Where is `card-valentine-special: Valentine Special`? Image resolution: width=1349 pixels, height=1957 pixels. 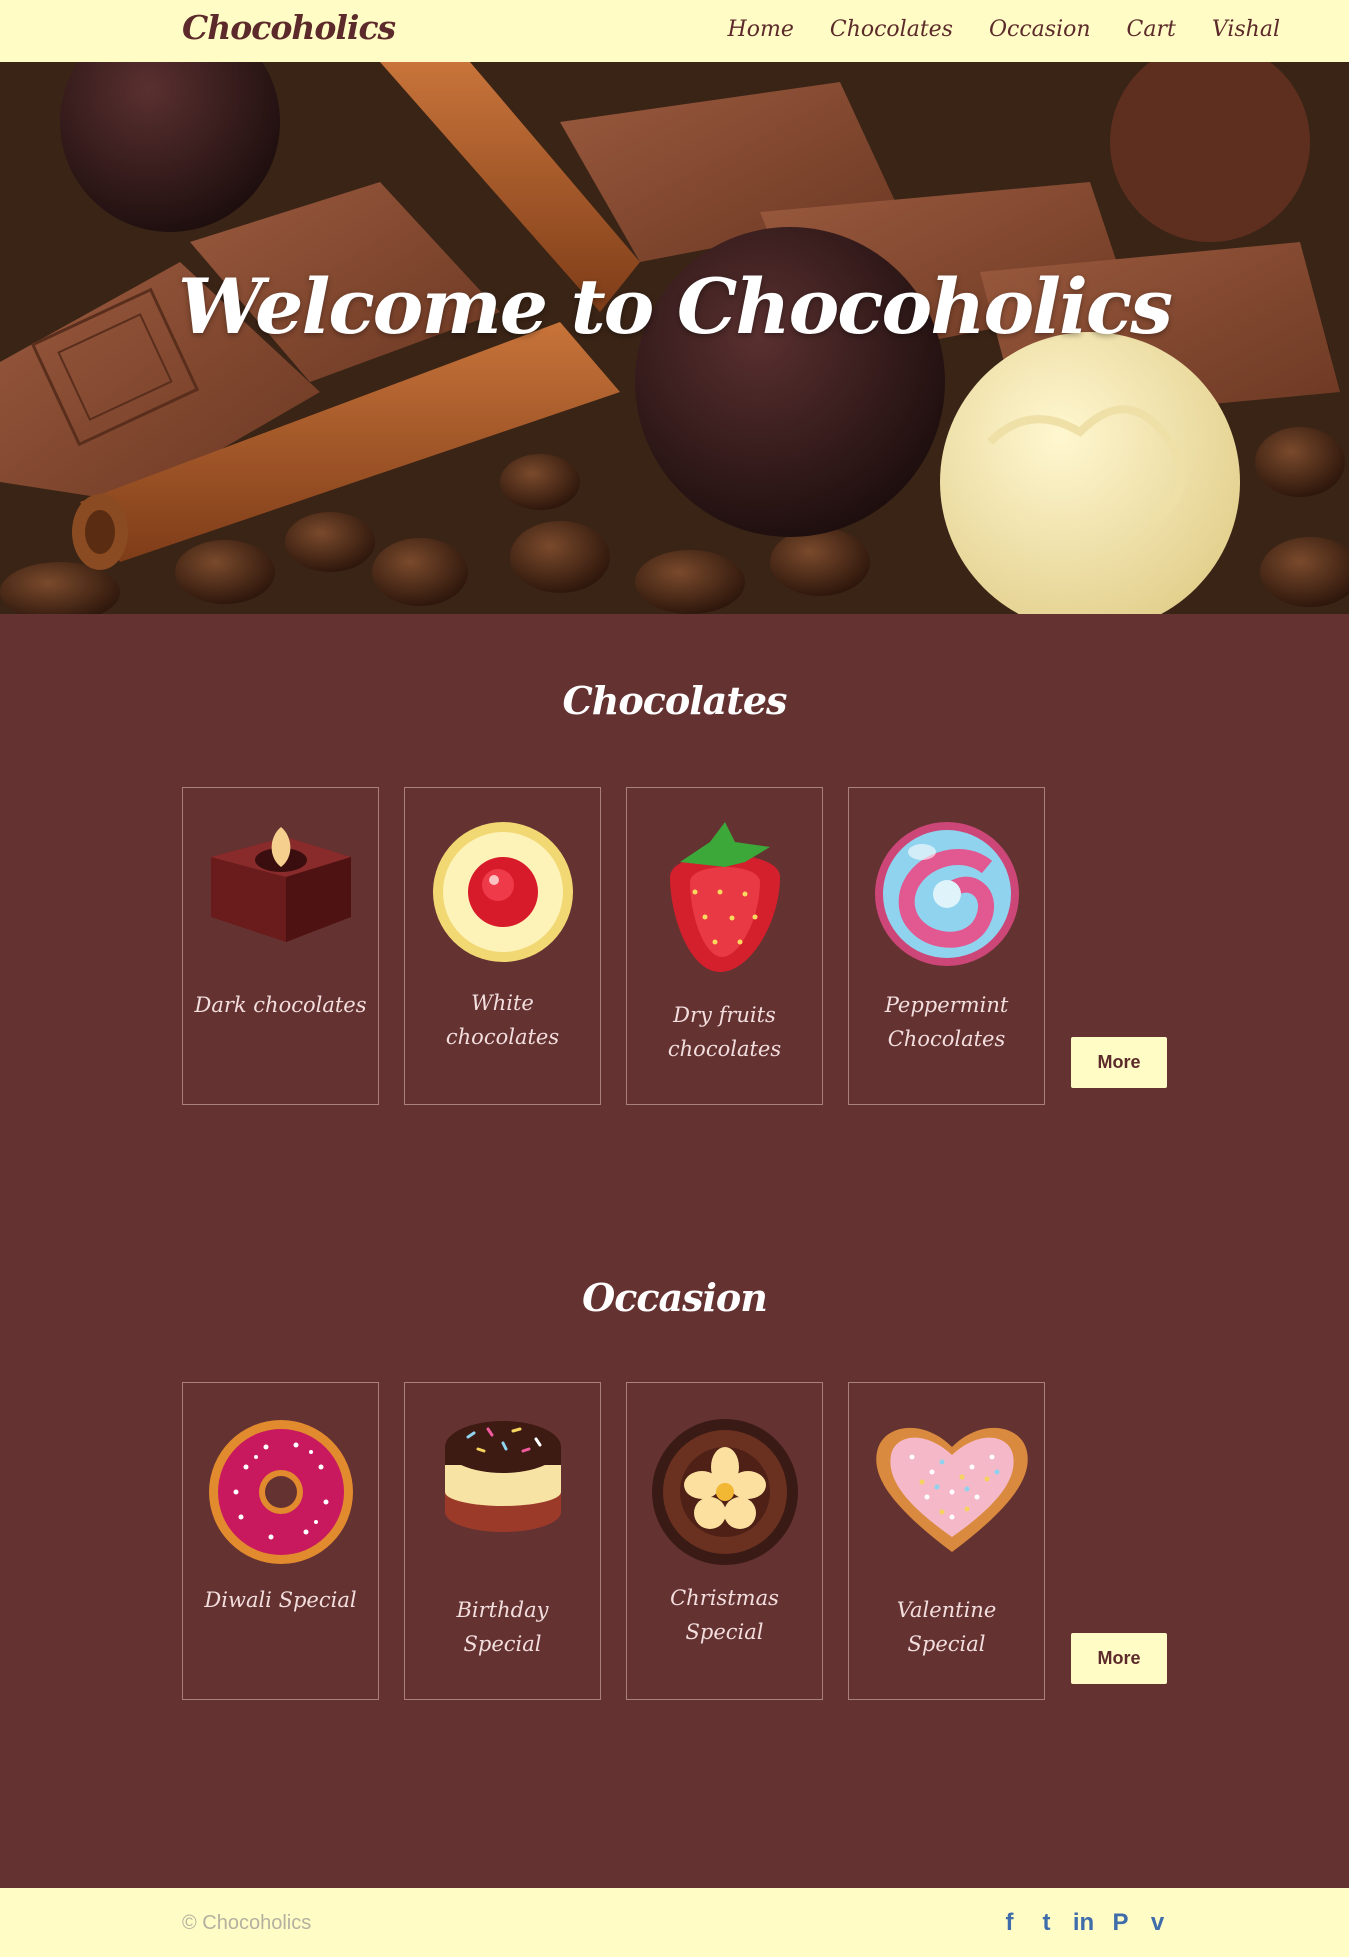
card-valentine-special: Valentine Special is located at coordinates (946, 1541).